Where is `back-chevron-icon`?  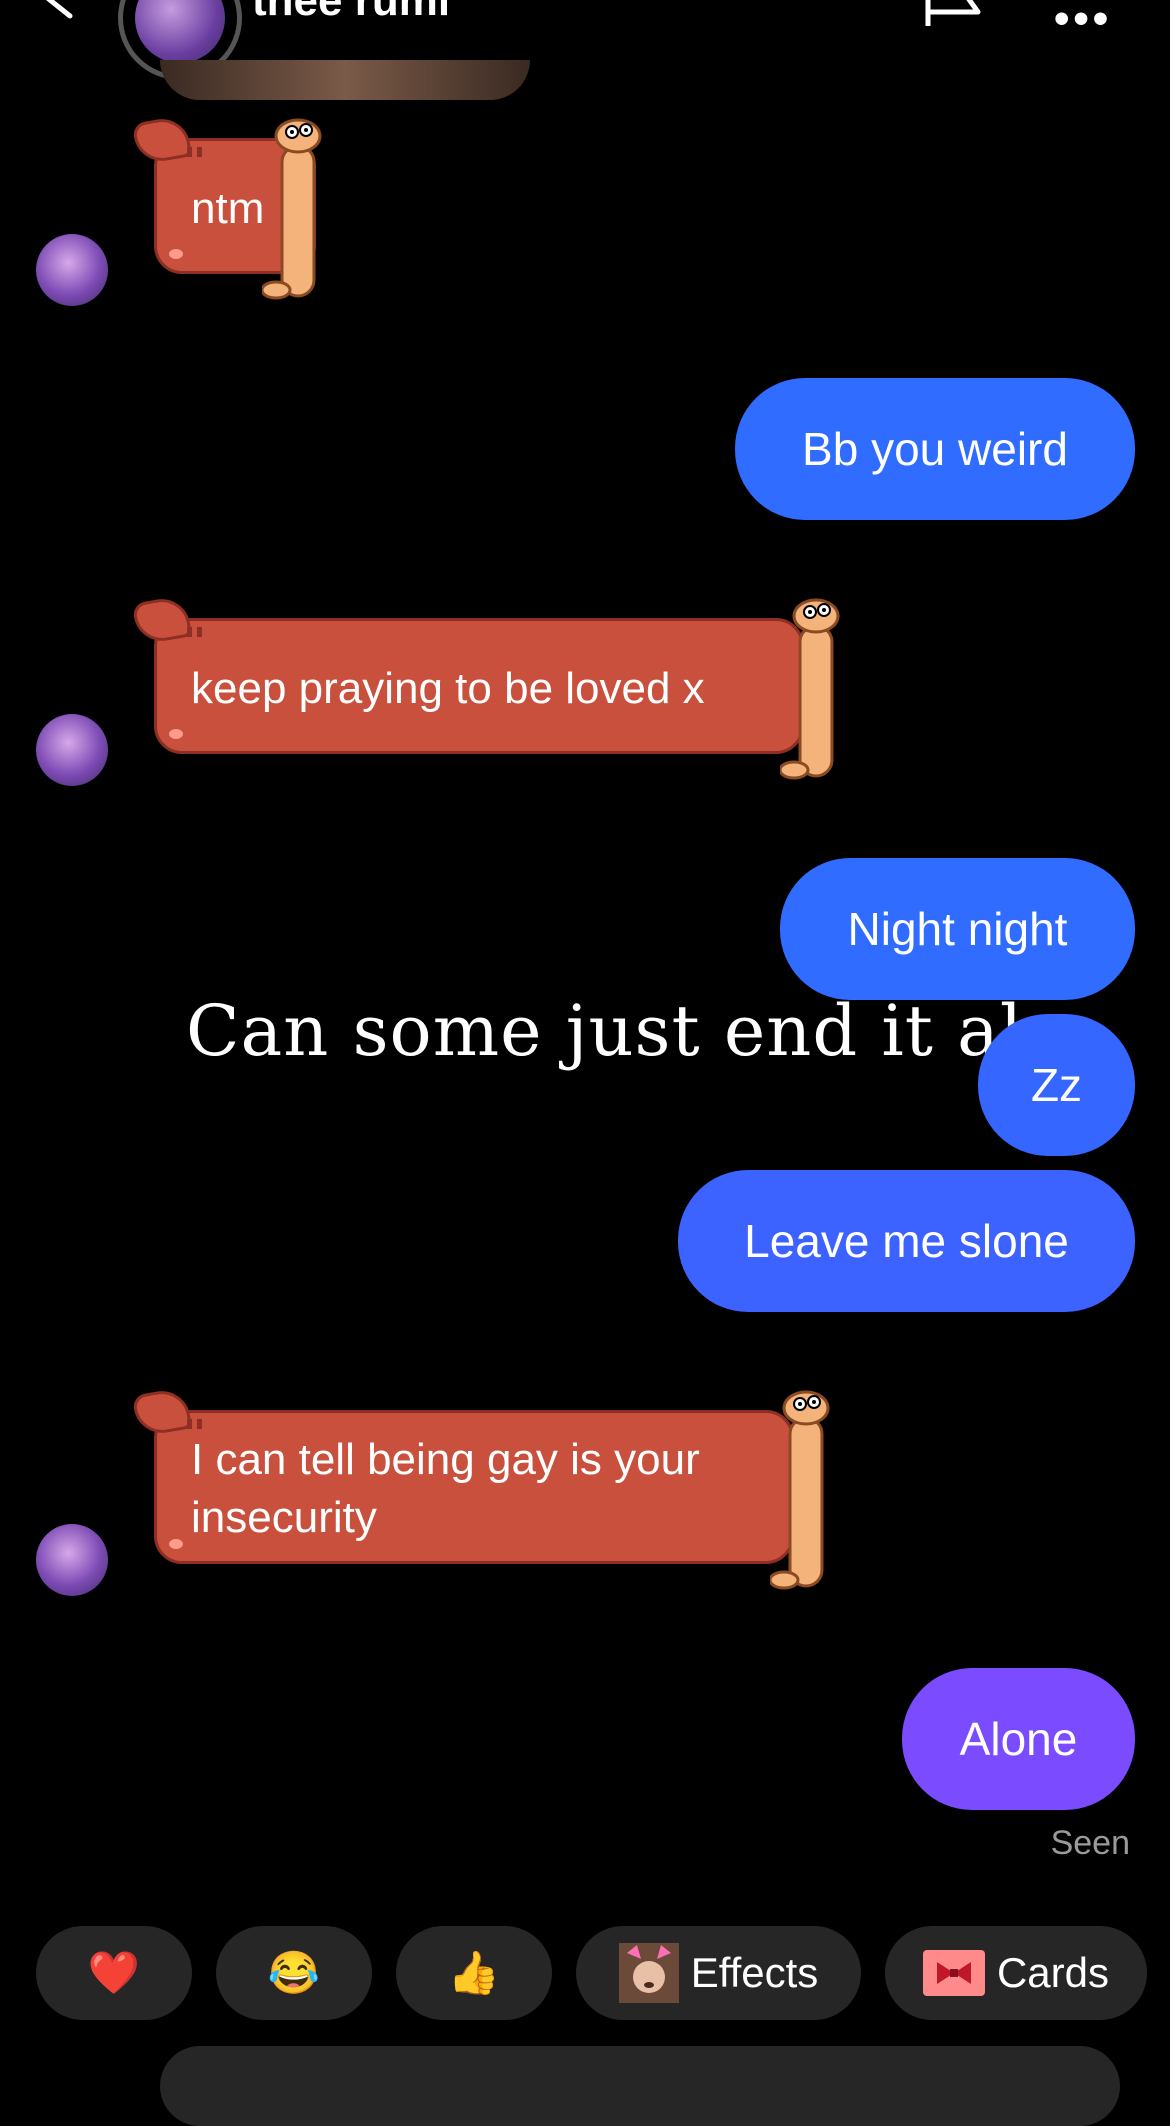 back-chevron-icon is located at coordinates (60, 10).